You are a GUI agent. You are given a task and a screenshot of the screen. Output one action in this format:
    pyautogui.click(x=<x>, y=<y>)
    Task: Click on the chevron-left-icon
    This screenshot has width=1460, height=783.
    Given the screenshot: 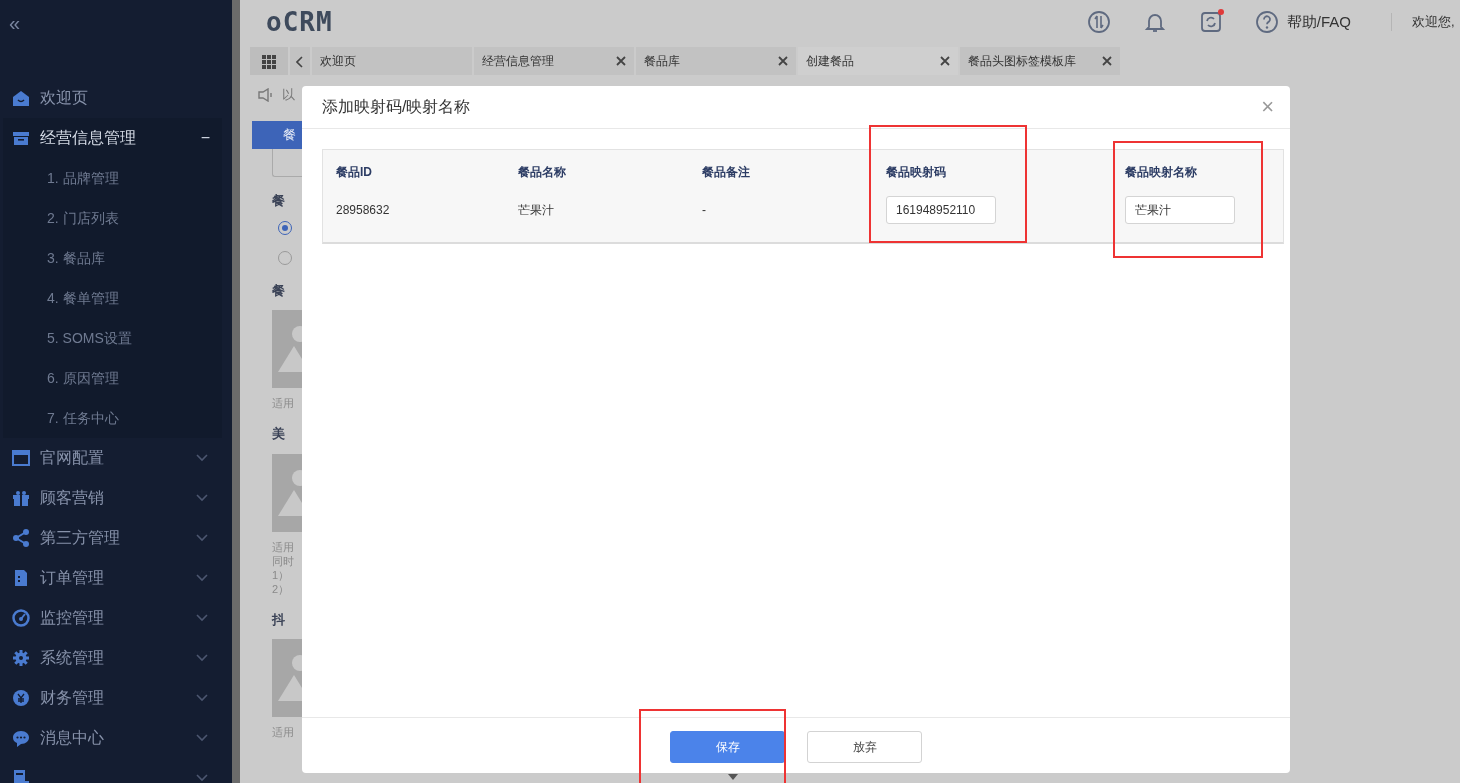 What is the action you would take?
    pyautogui.click(x=300, y=61)
    